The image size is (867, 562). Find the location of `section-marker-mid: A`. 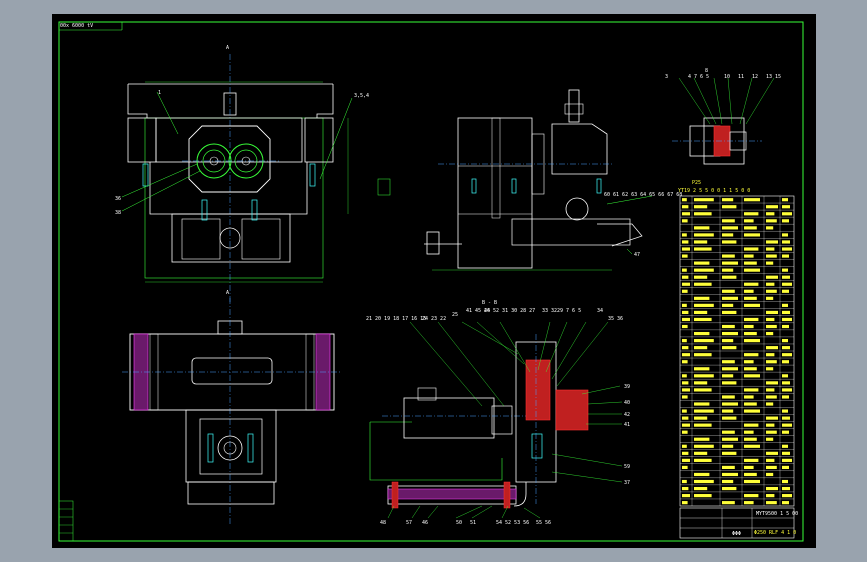

section-marker-mid: A is located at coordinates (227, 293).